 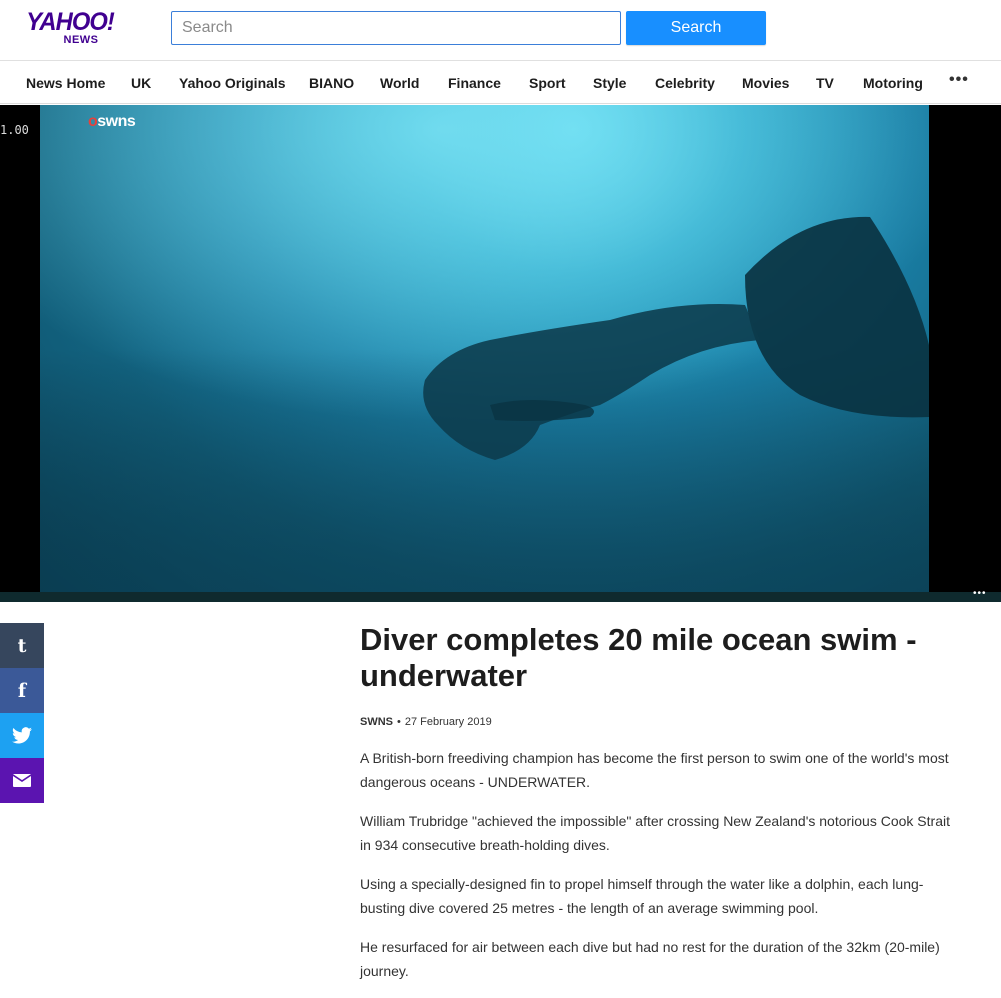 What do you see at coordinates (609, 83) in the screenshot?
I see `nav-item-style: Style` at bounding box center [609, 83].